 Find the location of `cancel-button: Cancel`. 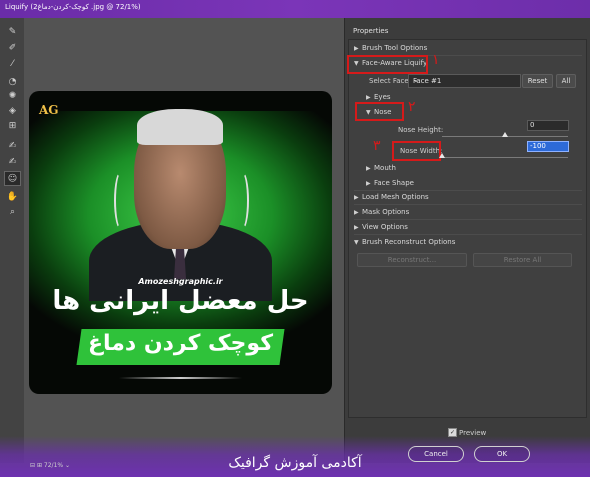

cancel-button: Cancel is located at coordinates (436, 454).